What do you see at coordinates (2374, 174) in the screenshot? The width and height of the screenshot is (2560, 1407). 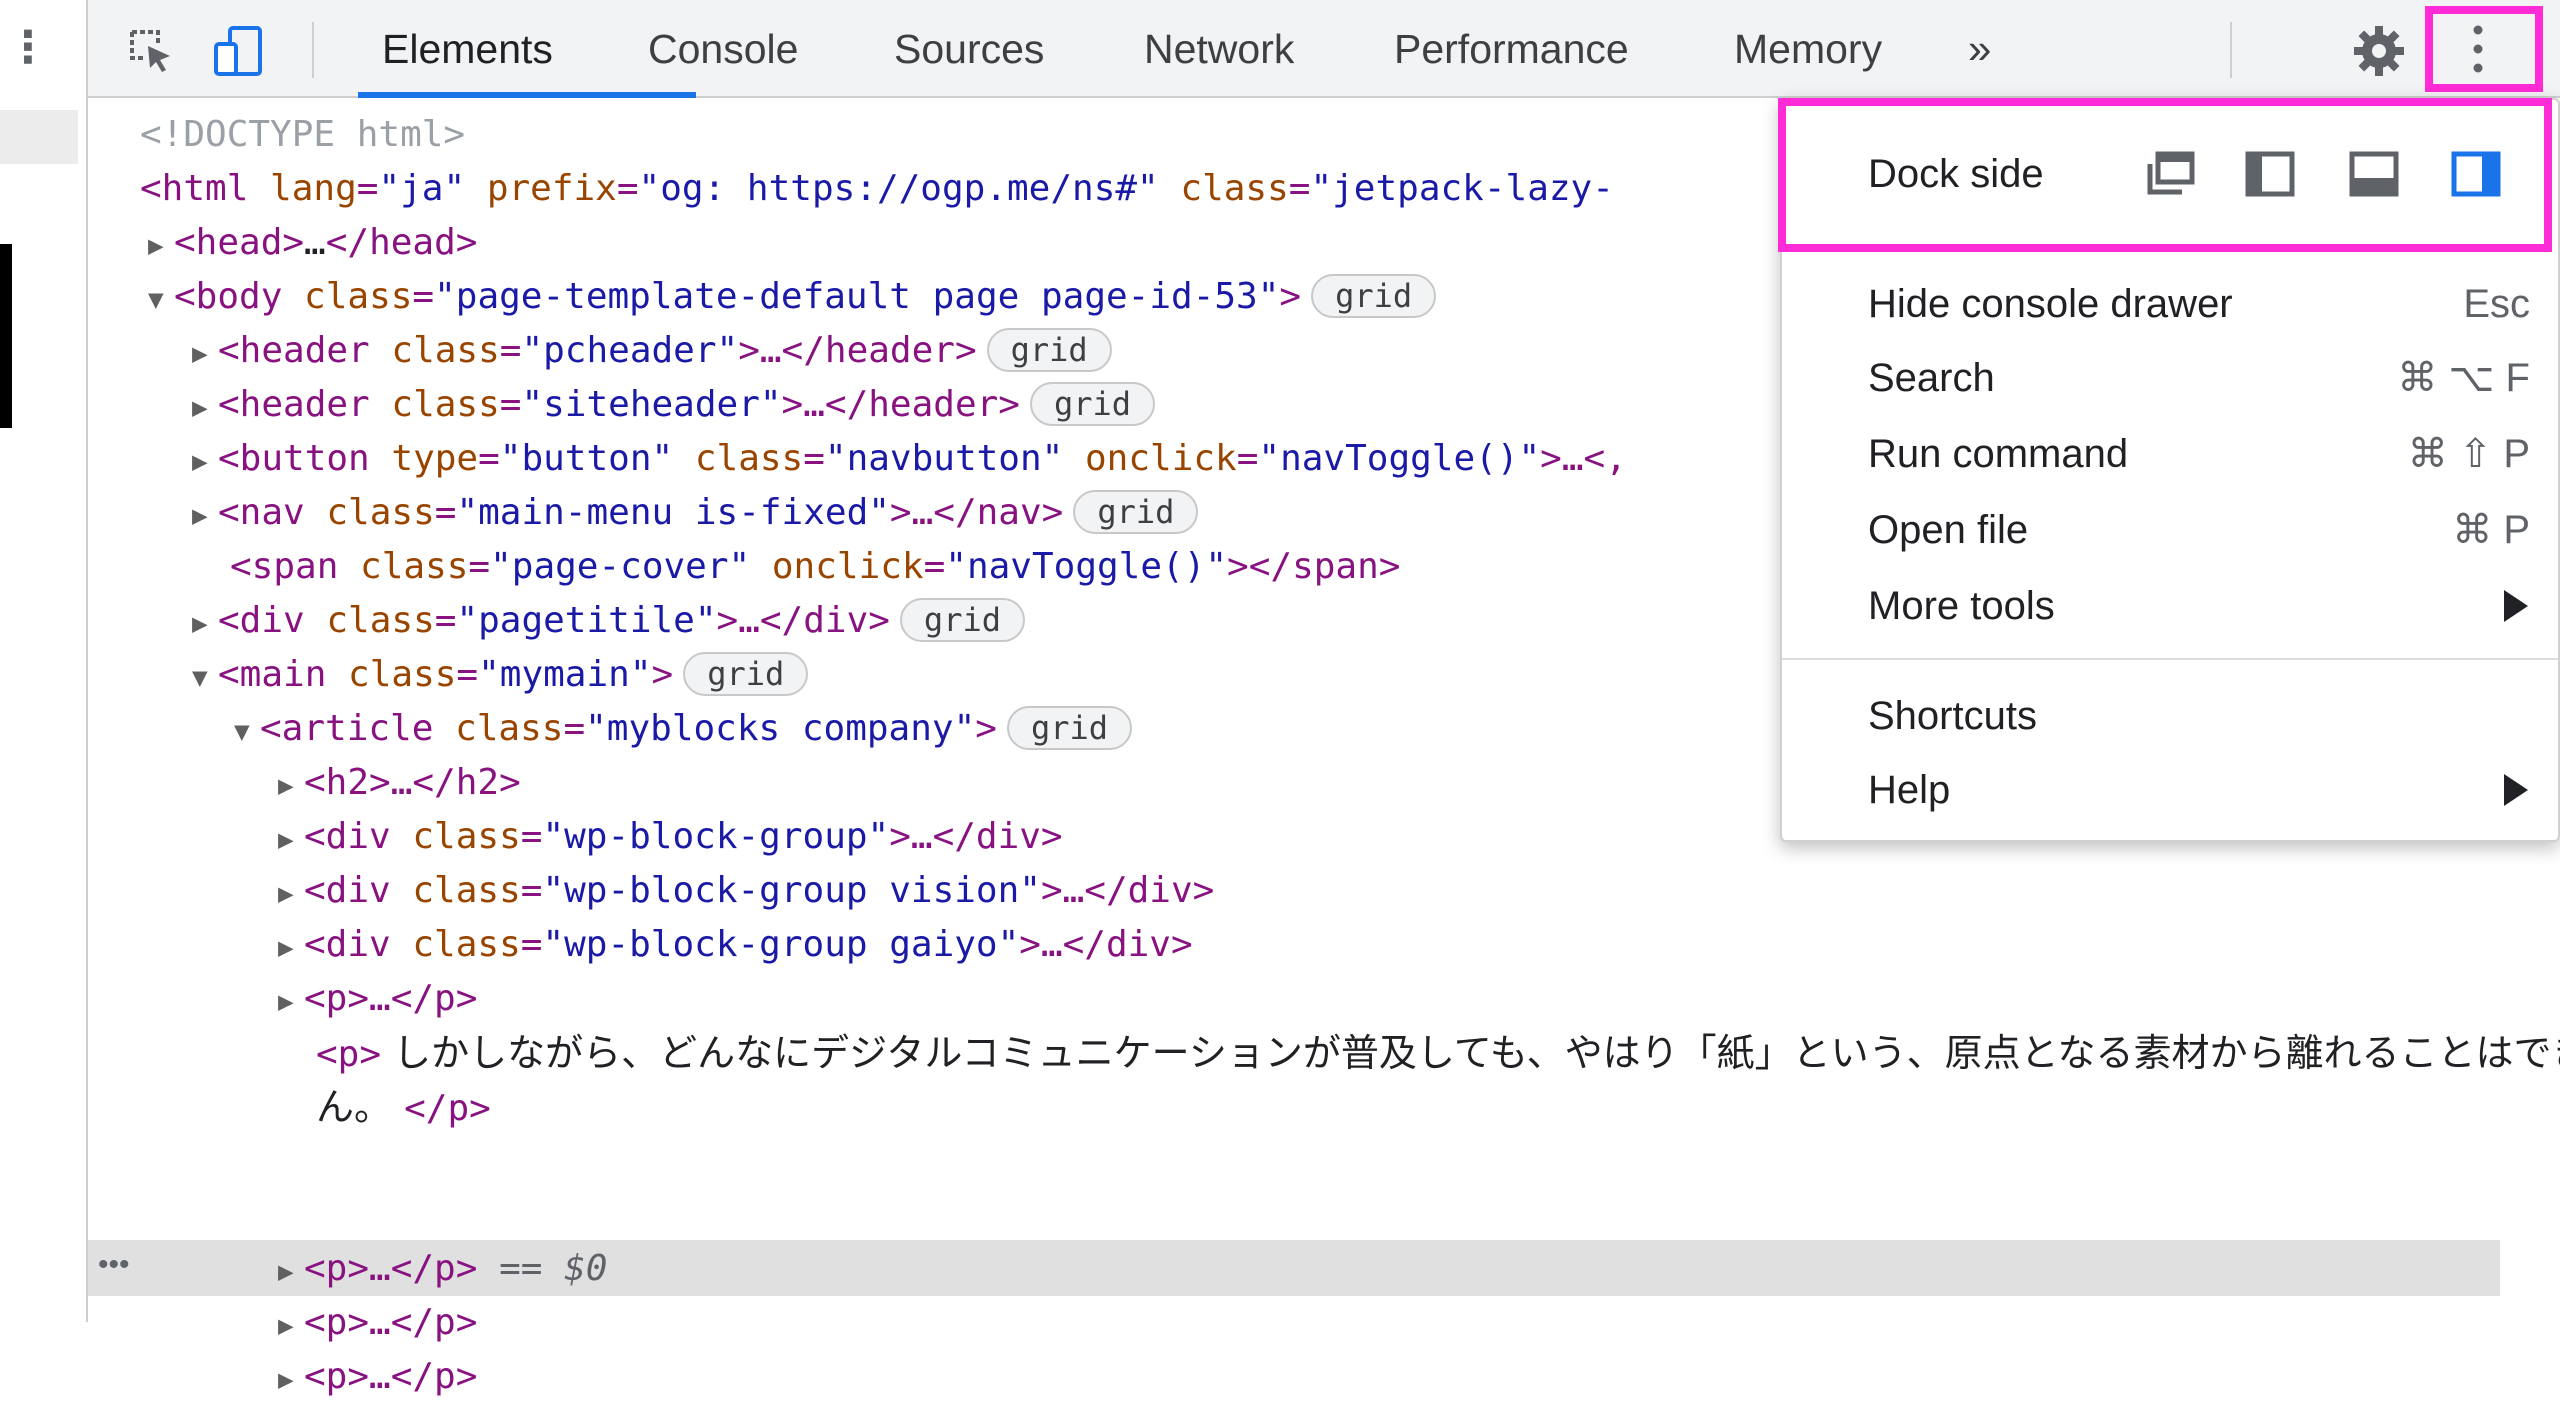 I see `dock-bottom-icon` at bounding box center [2374, 174].